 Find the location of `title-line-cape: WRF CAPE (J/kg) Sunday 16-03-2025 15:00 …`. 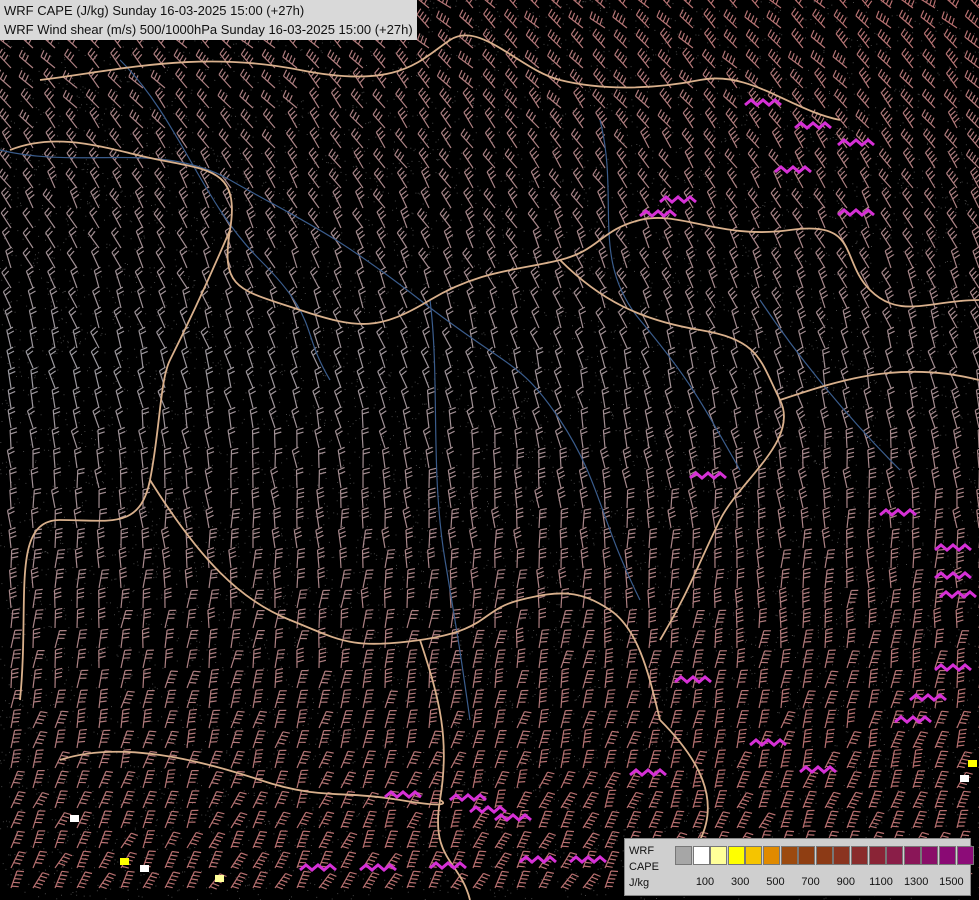

title-line-cape: WRF CAPE (J/kg) Sunday 16-03-2025 15:00 … is located at coordinates (154, 10).